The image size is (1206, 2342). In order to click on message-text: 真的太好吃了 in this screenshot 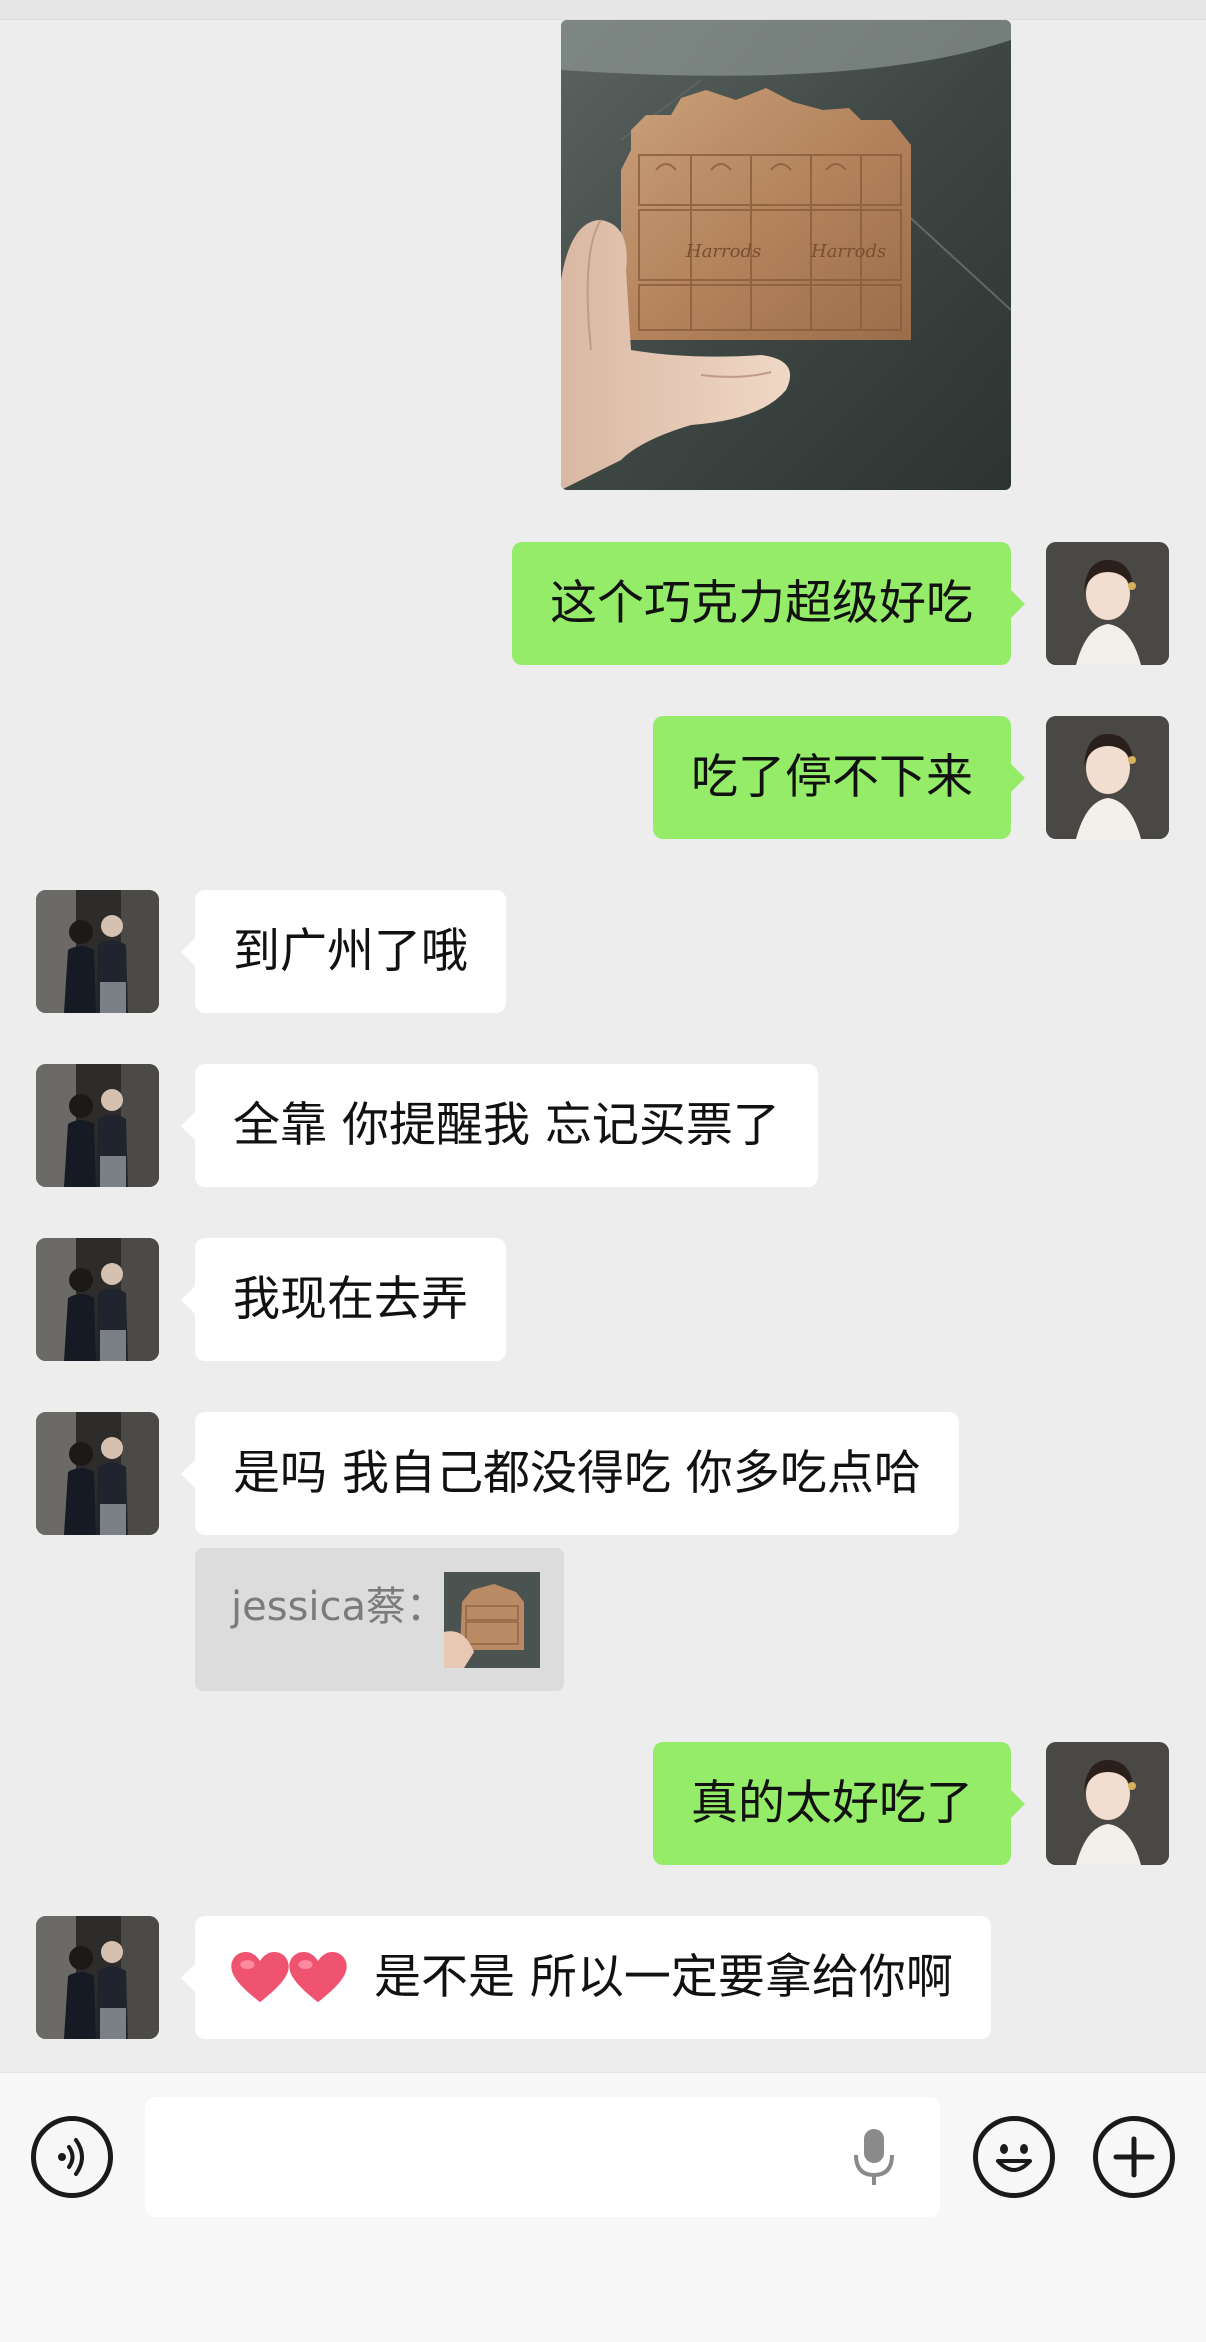, I will do `click(832, 1803)`.